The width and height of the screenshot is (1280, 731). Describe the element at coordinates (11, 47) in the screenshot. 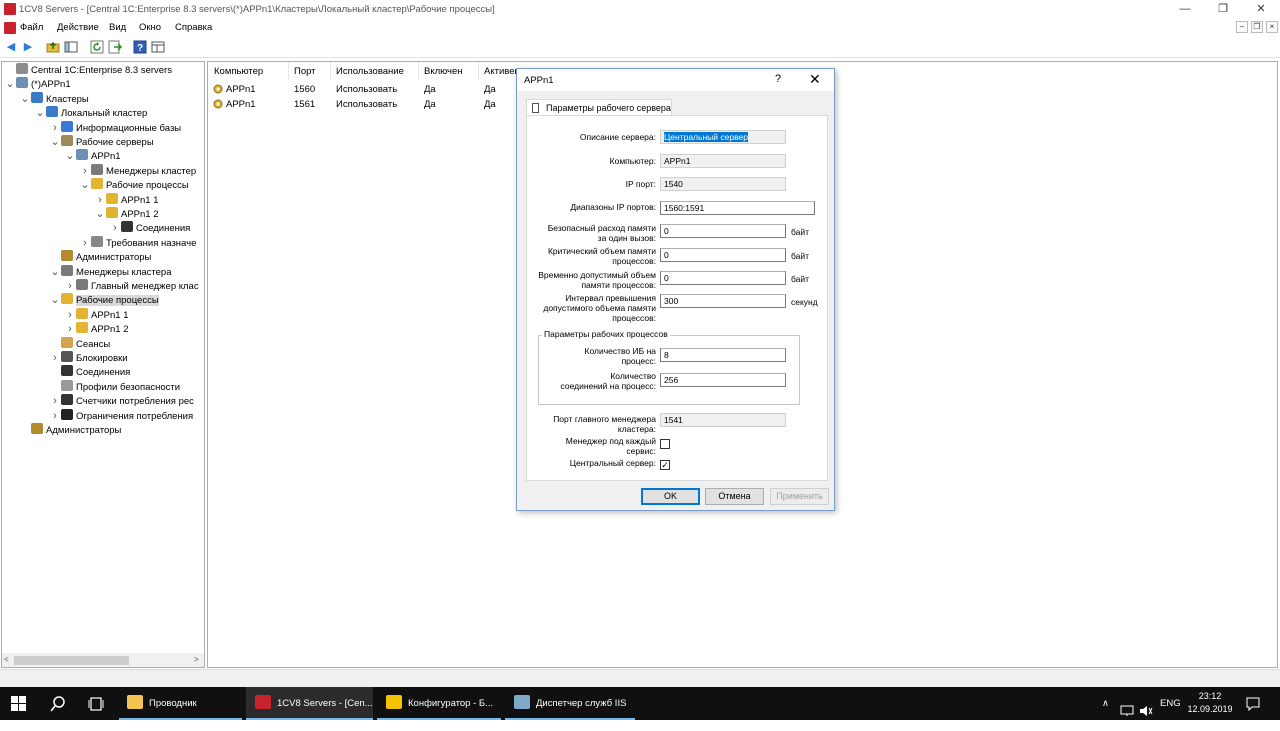

I see `back-arrow-icon: ◀` at that location.